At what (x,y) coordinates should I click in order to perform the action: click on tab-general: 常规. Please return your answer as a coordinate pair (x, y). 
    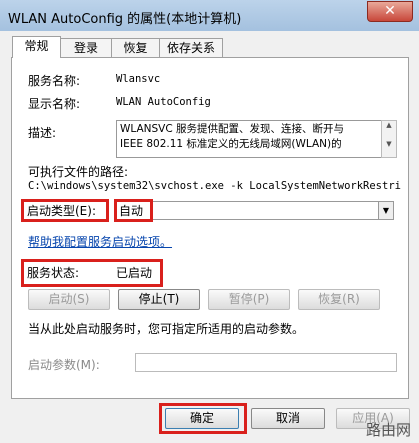
    Looking at the image, I should click on (36, 47).